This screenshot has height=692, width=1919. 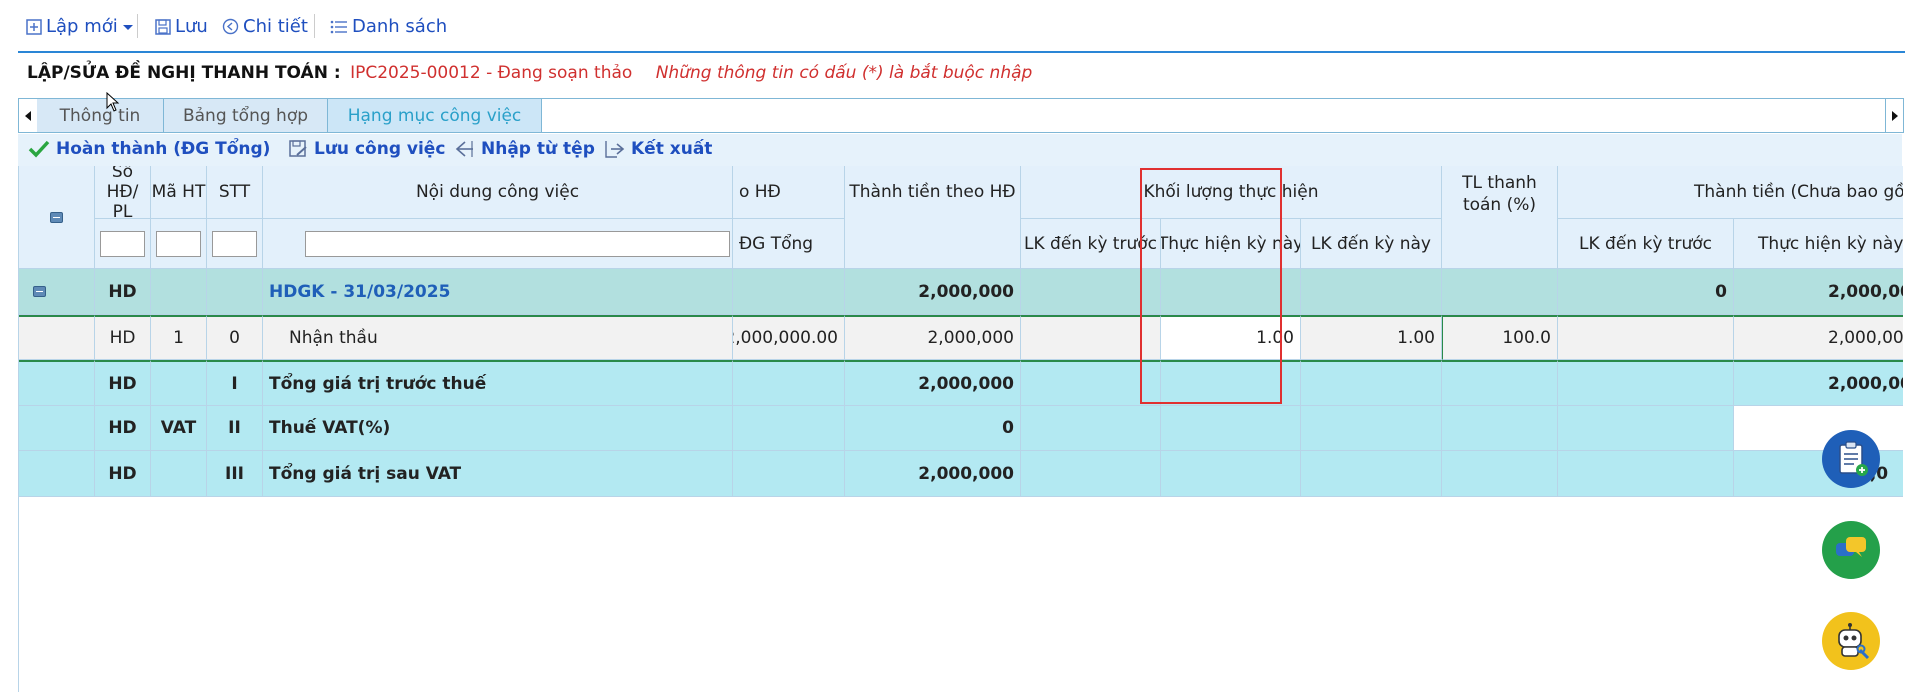 I want to click on new-button: Lập mới, so click(x=80, y=26).